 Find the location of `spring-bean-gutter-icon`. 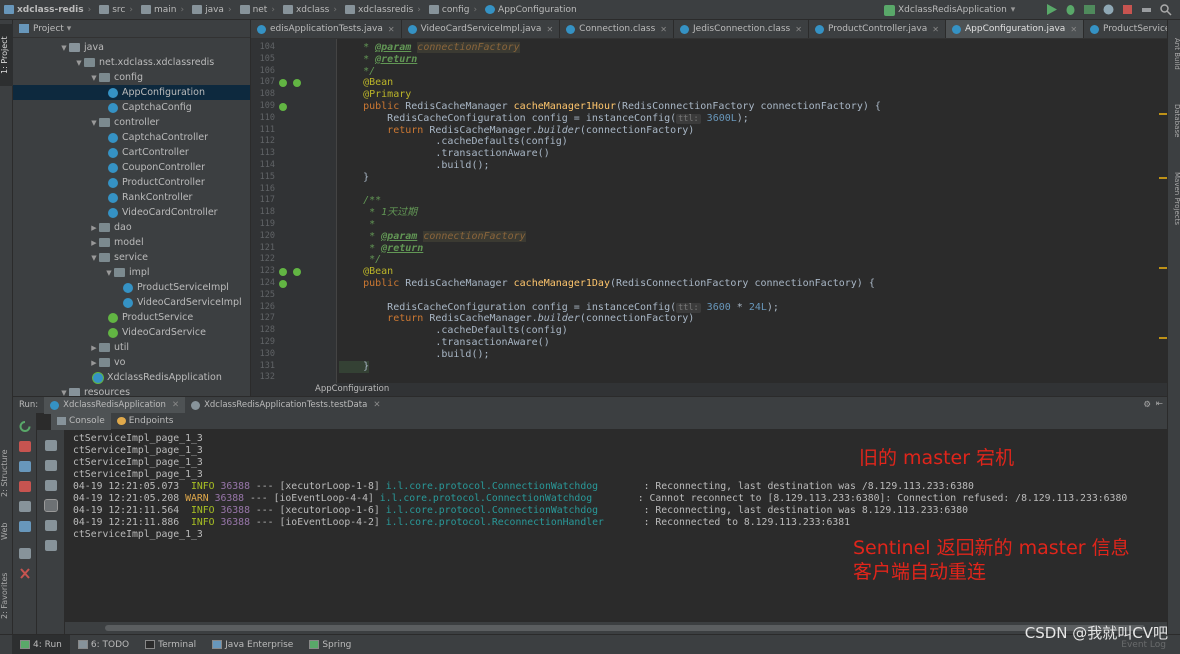

spring-bean-gutter-icon is located at coordinates (297, 272).